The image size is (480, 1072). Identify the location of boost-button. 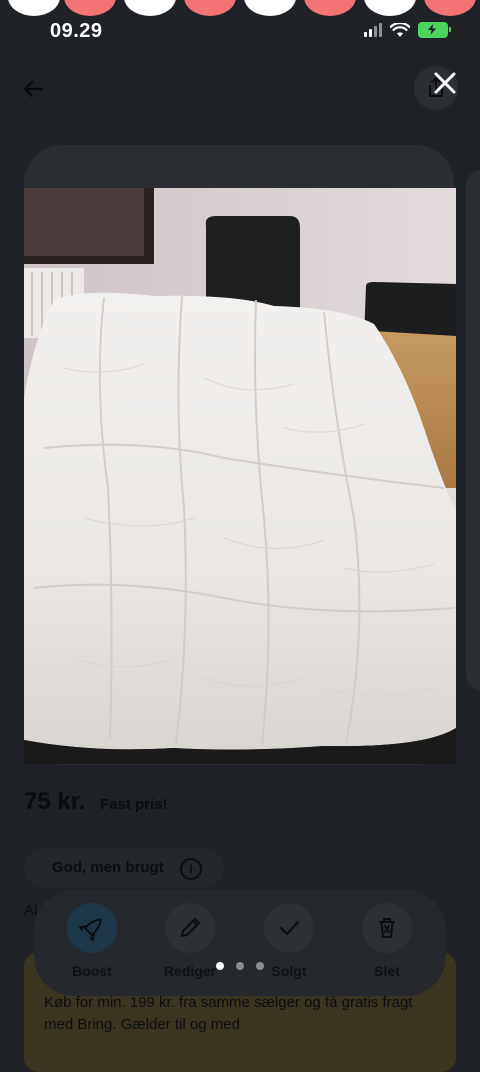
(92, 928).